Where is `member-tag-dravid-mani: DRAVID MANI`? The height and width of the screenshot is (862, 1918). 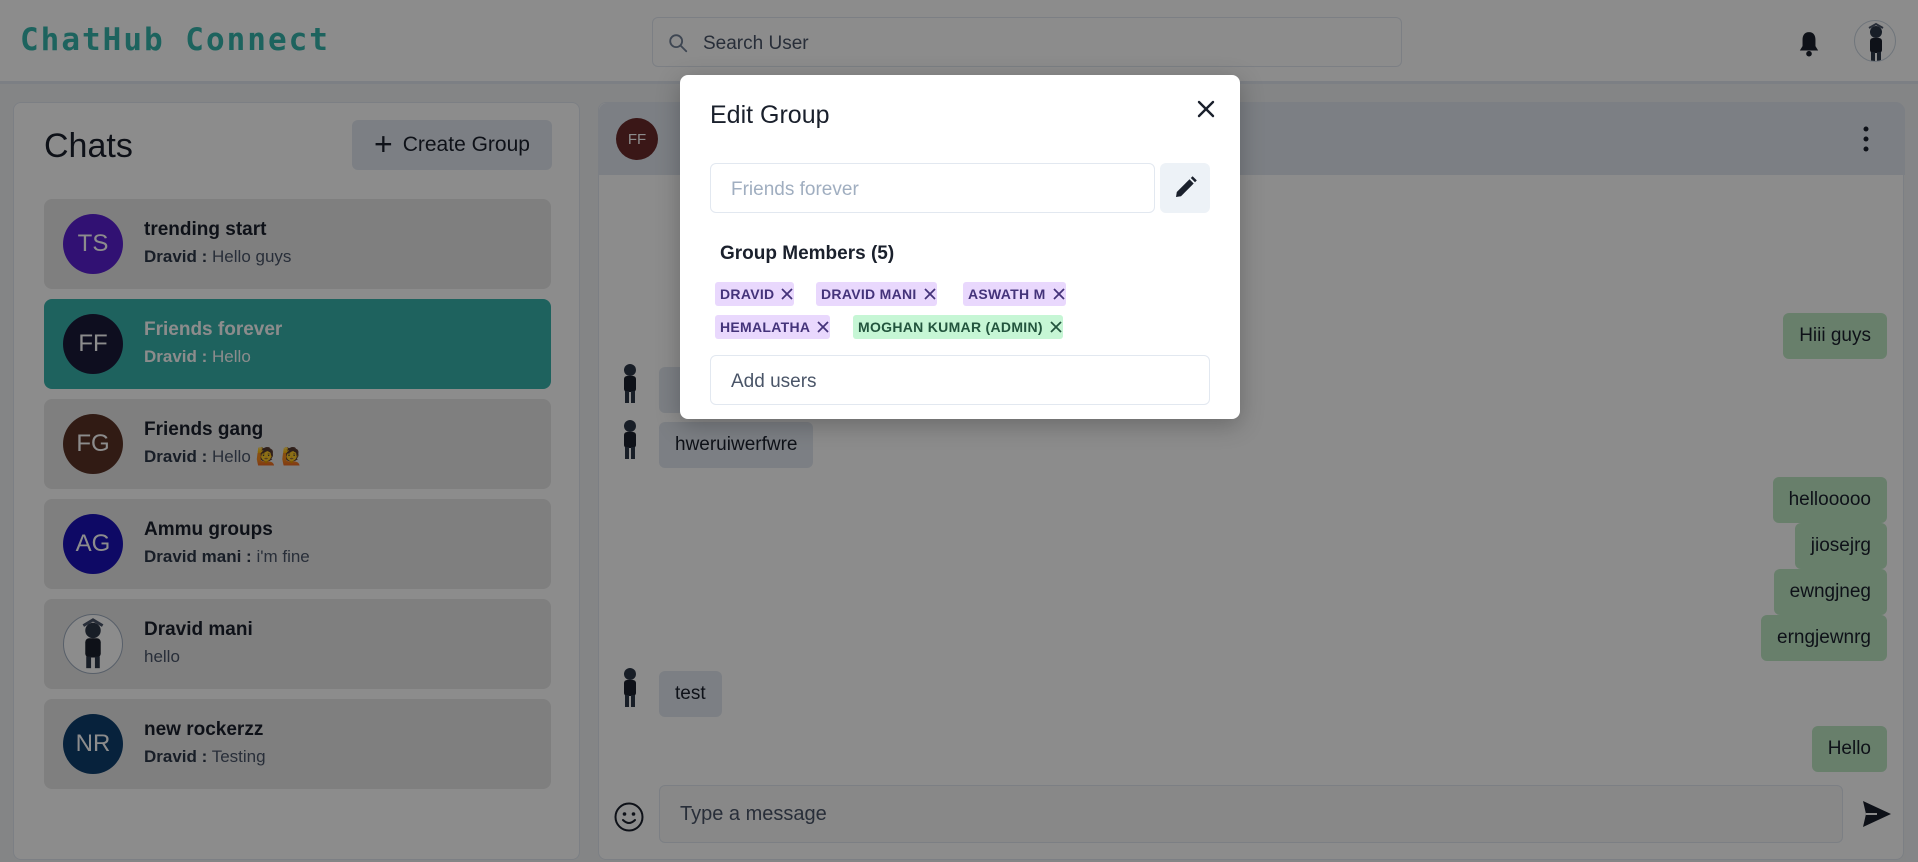 member-tag-dravid-mani: DRAVID MANI is located at coordinates (876, 294).